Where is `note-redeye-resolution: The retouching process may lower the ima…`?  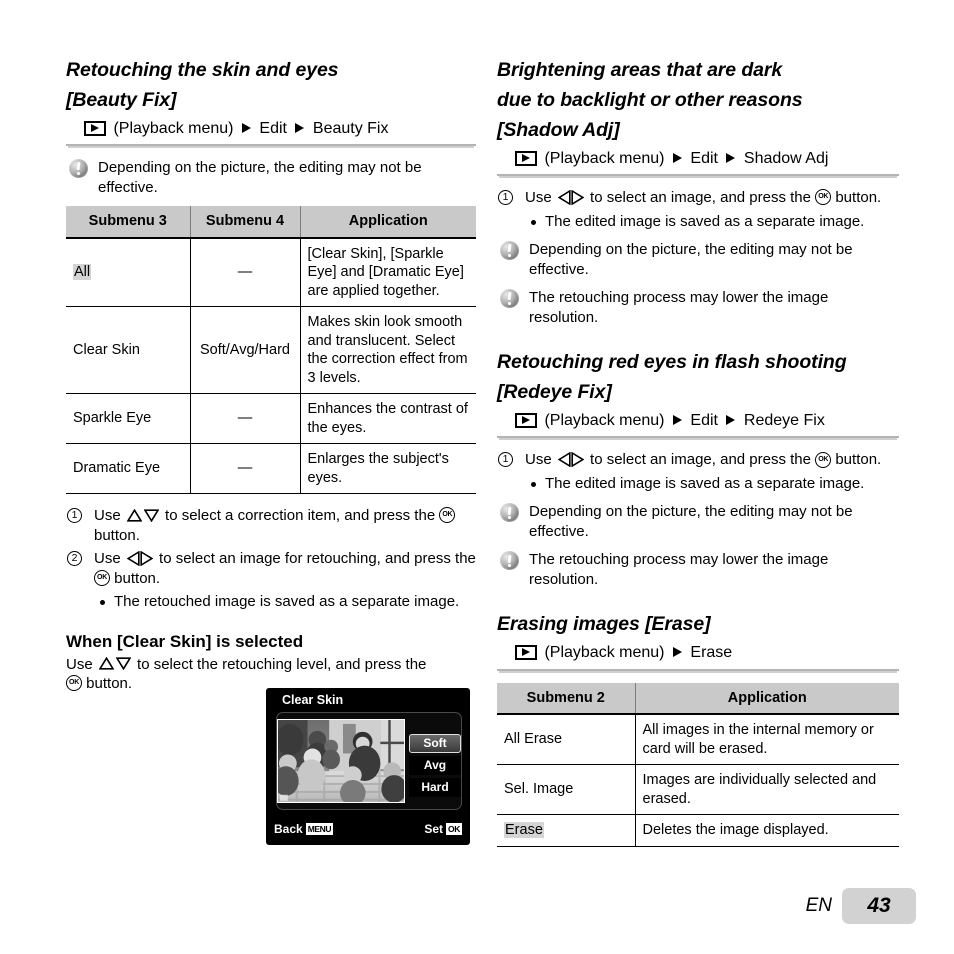
note-redeye-resolution: The retouching process may lower the ima… is located at coordinates (698, 569).